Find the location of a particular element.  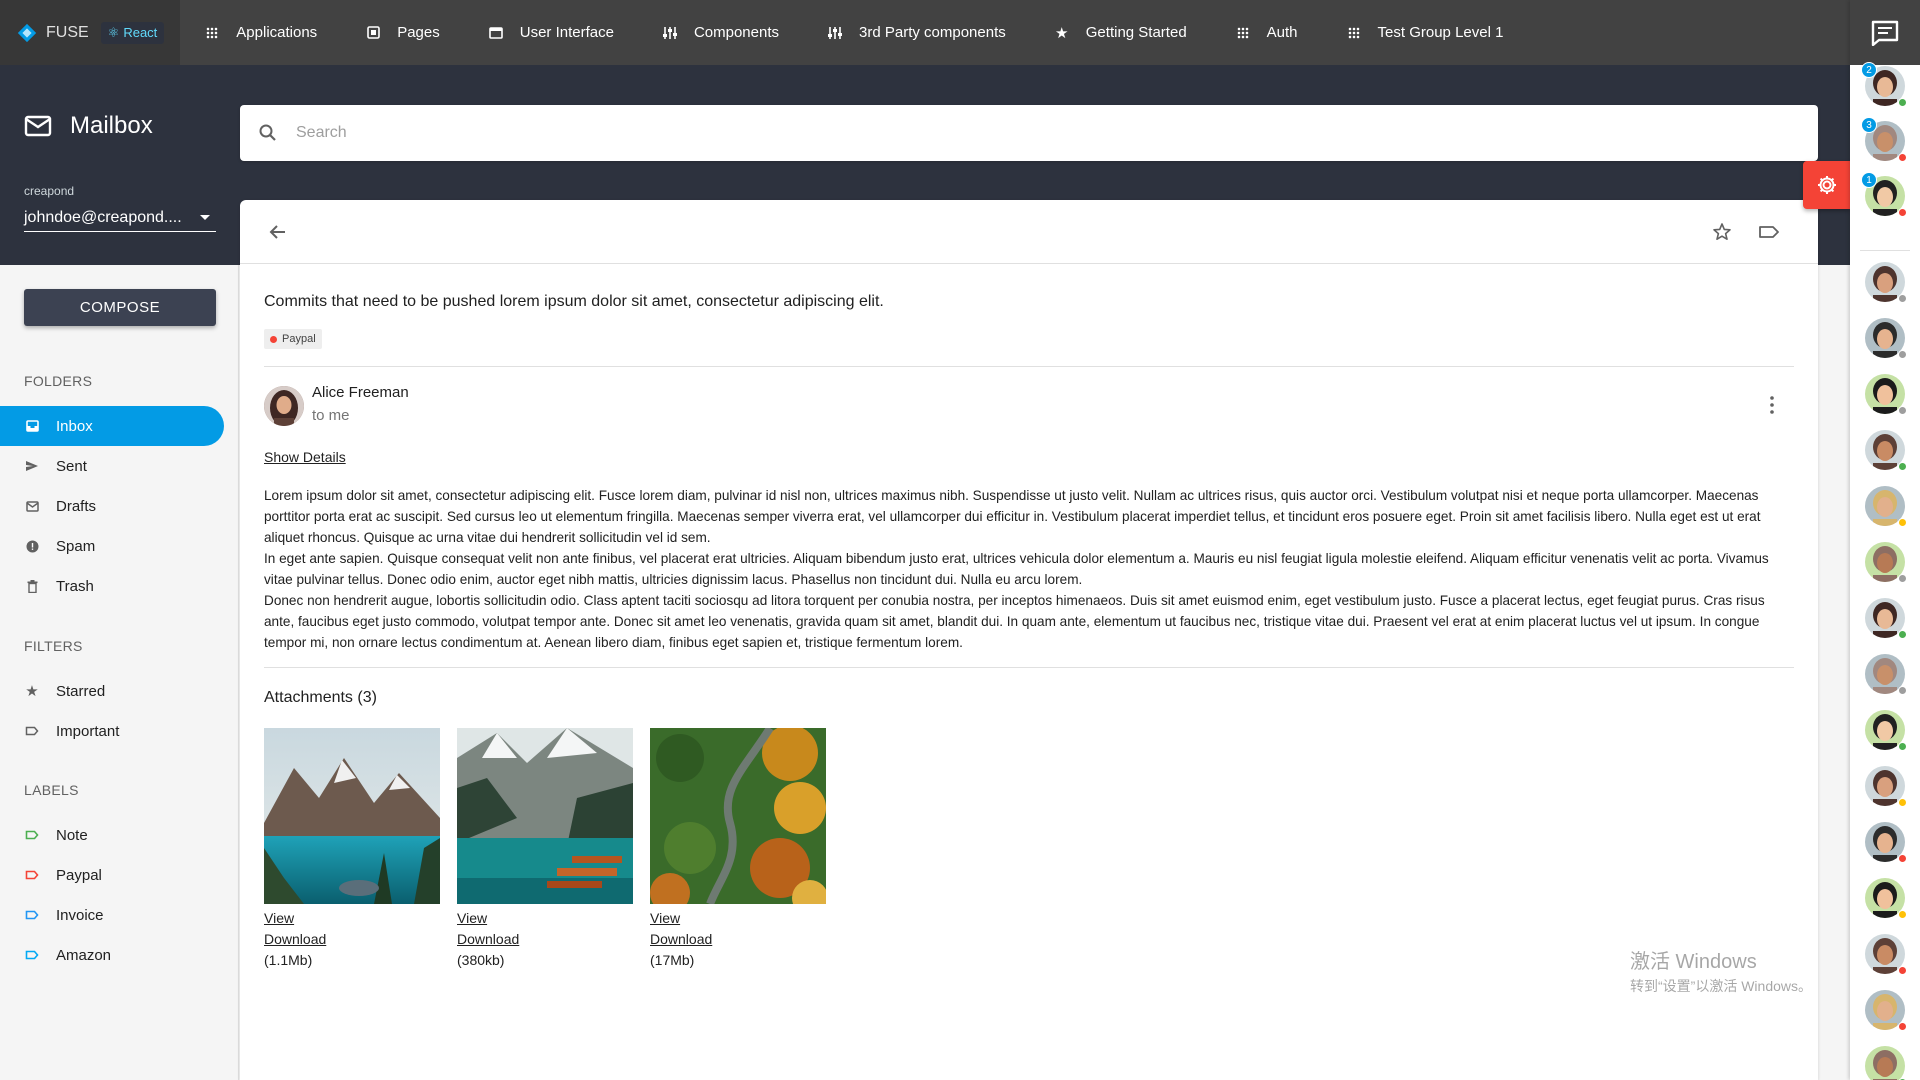

label-outline-icon is located at coordinates (1769, 232).